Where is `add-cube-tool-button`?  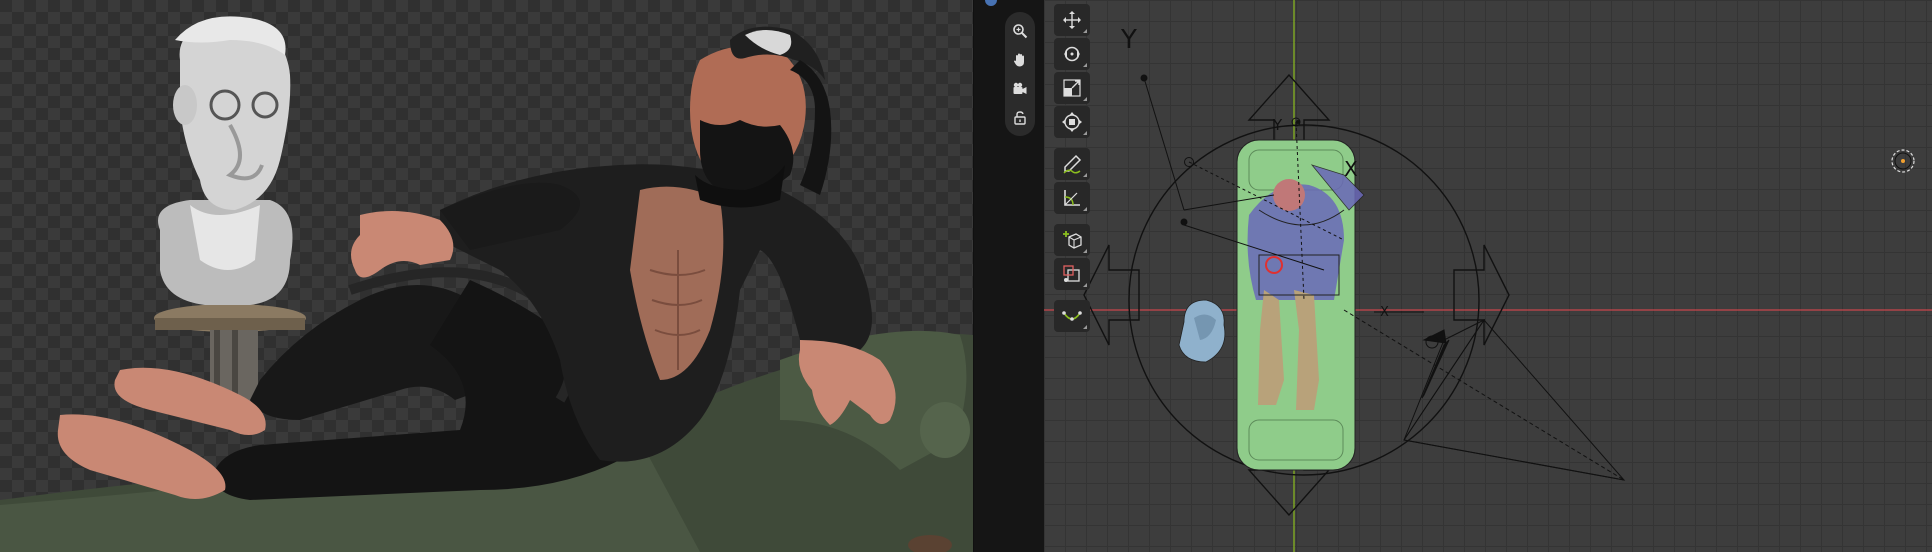 add-cube-tool-button is located at coordinates (1072, 240).